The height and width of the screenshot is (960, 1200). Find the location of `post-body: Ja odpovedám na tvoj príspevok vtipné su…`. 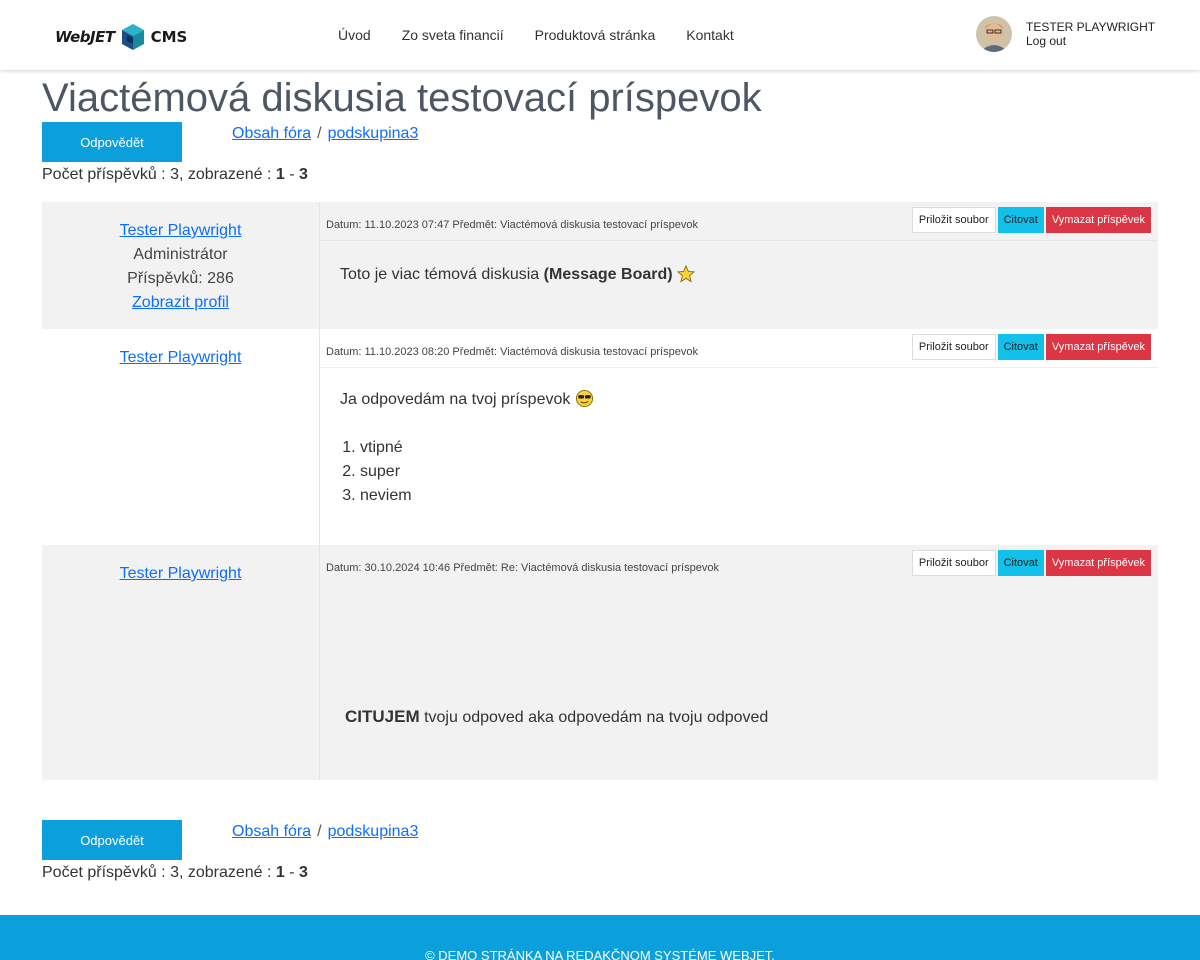

post-body: Ja odpovedám na tvoj príspevok vtipné su… is located at coordinates (467, 448).